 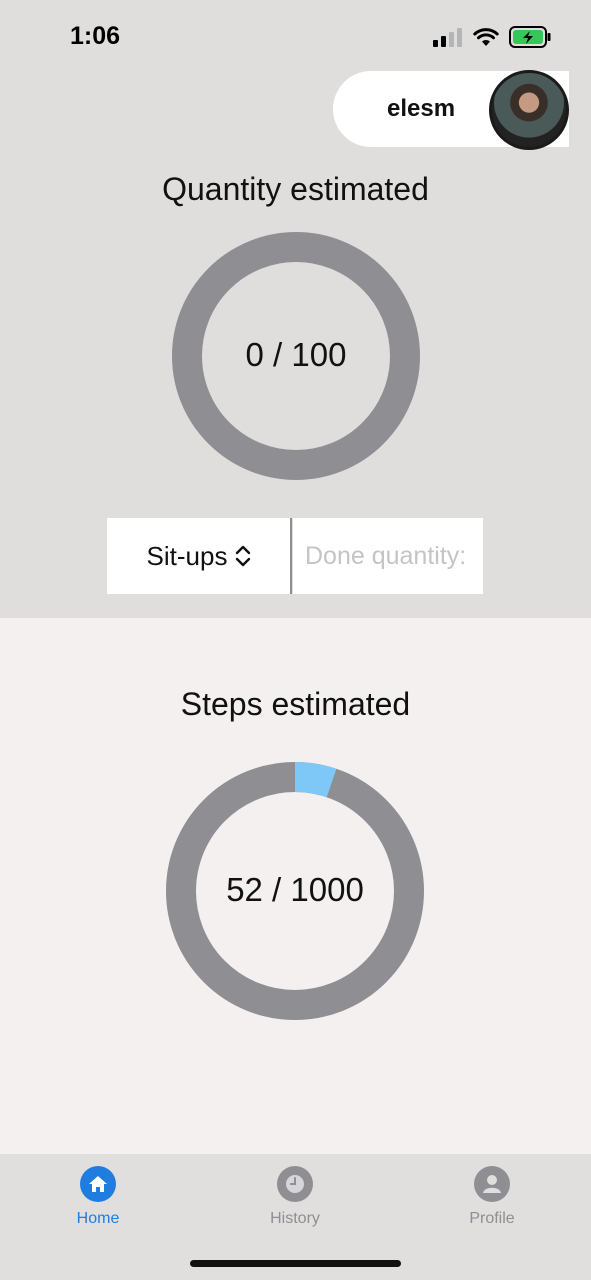 What do you see at coordinates (295, 189) in the screenshot?
I see `quantity-title: Quantity estimated` at bounding box center [295, 189].